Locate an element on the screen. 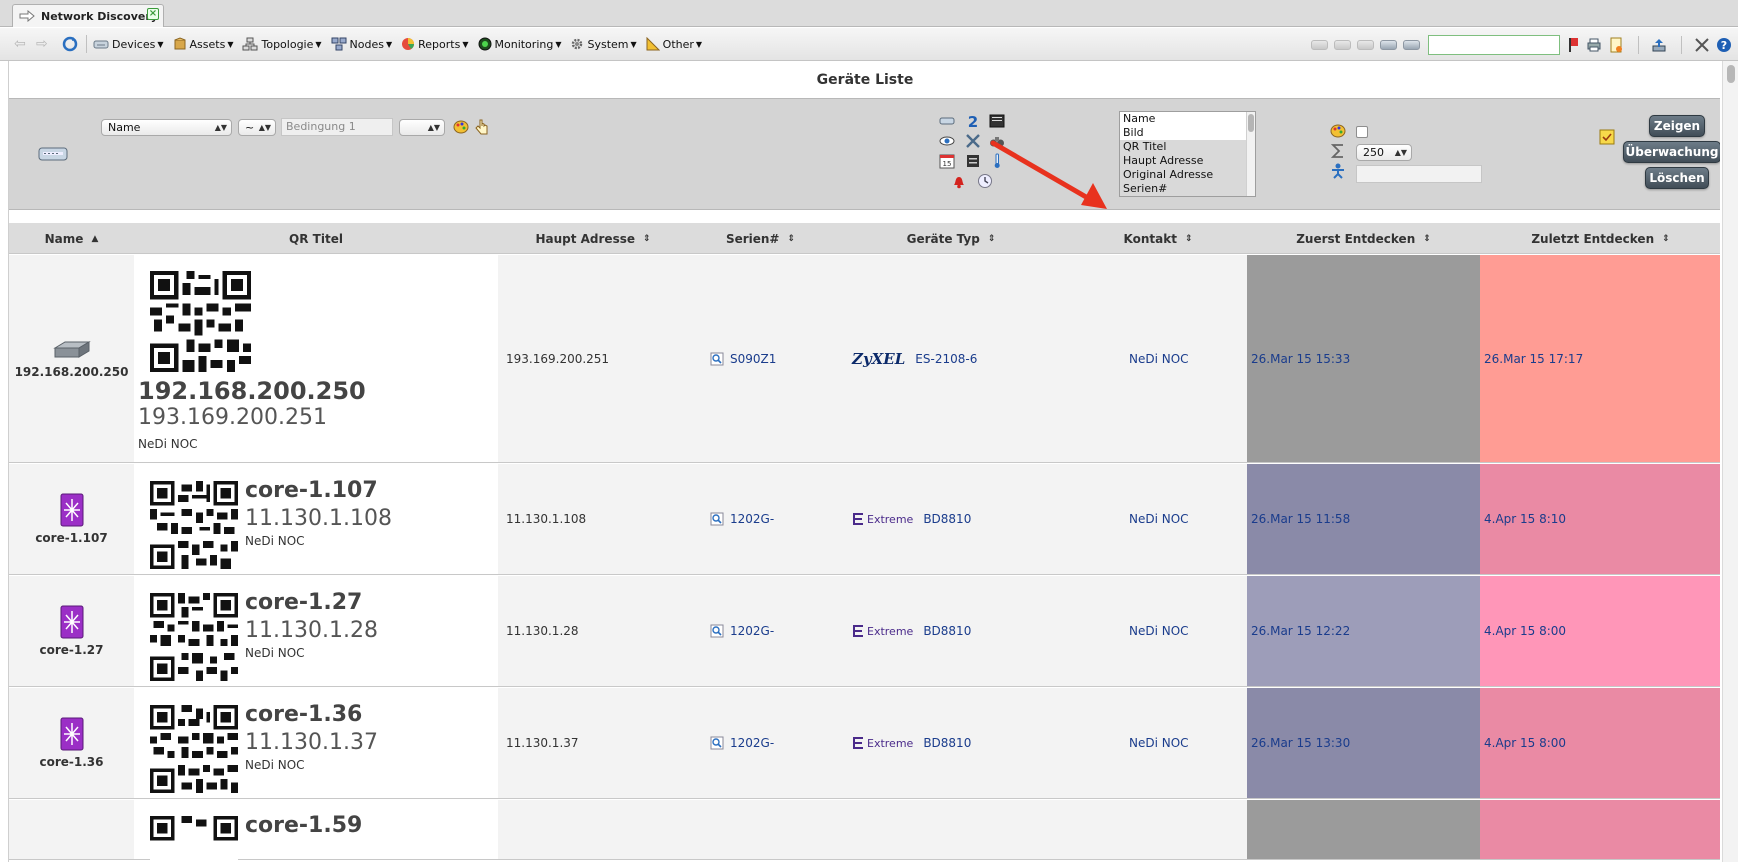  user-filter-input is located at coordinates (1419, 174).